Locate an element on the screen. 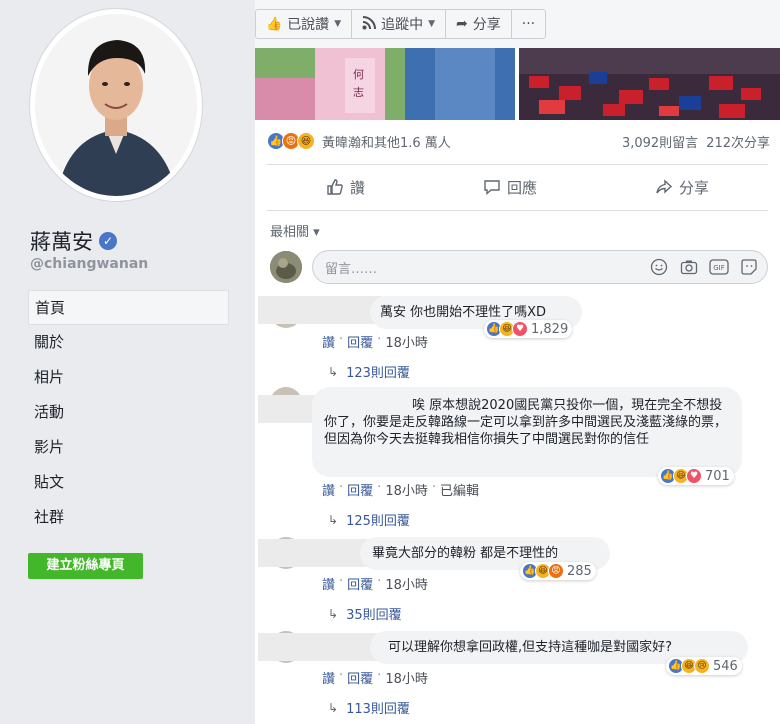  following-button-label: 追蹤中 is located at coordinates (402, 25).